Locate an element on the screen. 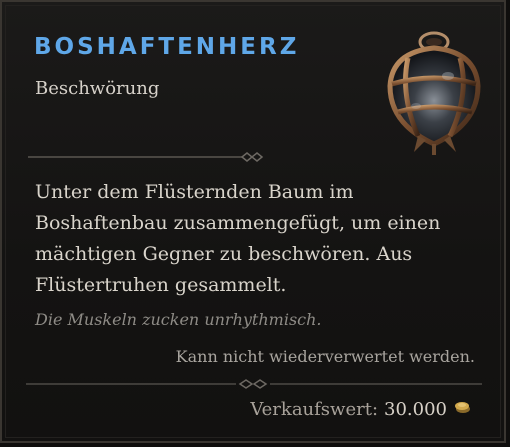  cage-heart-icon is located at coordinates (433, 90).